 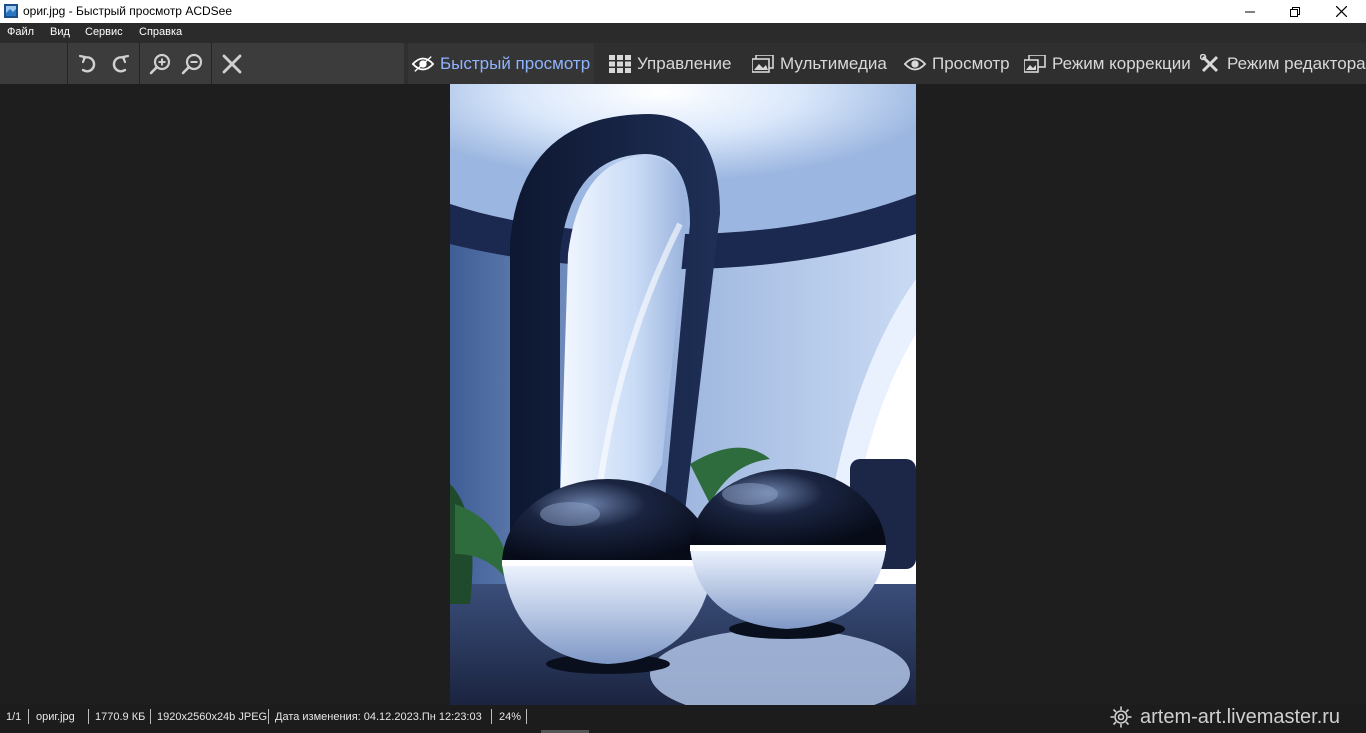 I want to click on minimize-button, so click(x=1250, y=11).